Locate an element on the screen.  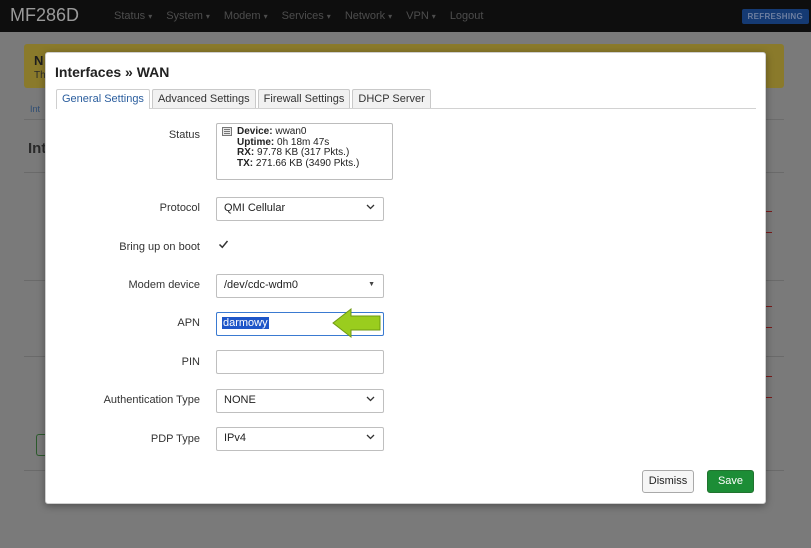
modem-value: /dev/cdc-wdm0 is located at coordinates (261, 285).